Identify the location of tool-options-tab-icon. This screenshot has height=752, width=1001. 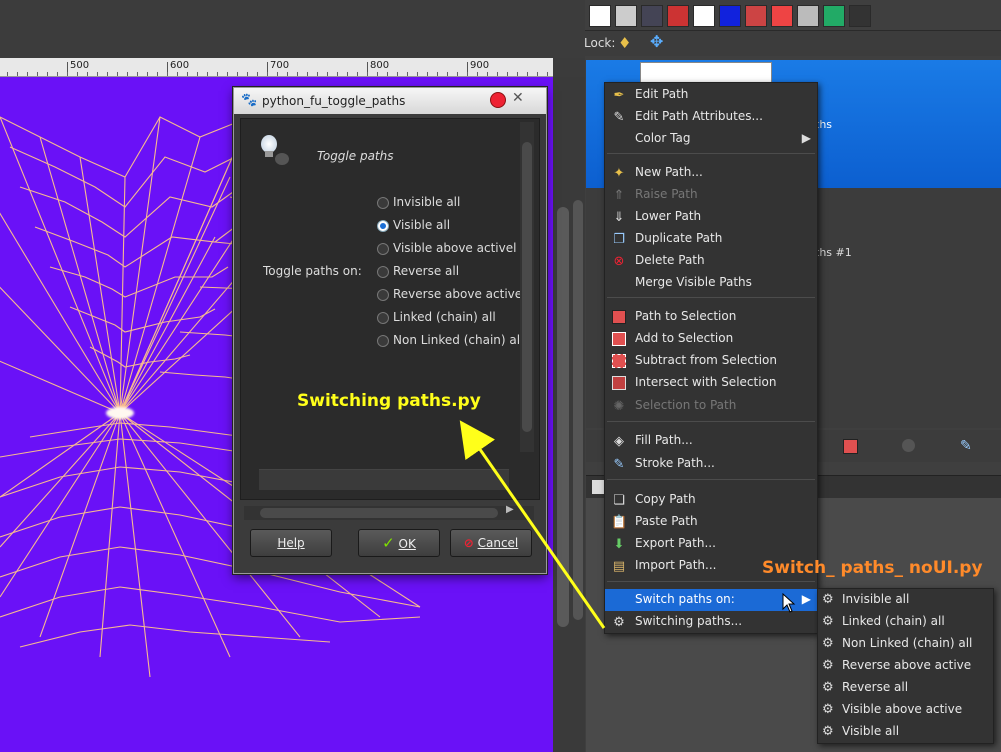
(834, 16).